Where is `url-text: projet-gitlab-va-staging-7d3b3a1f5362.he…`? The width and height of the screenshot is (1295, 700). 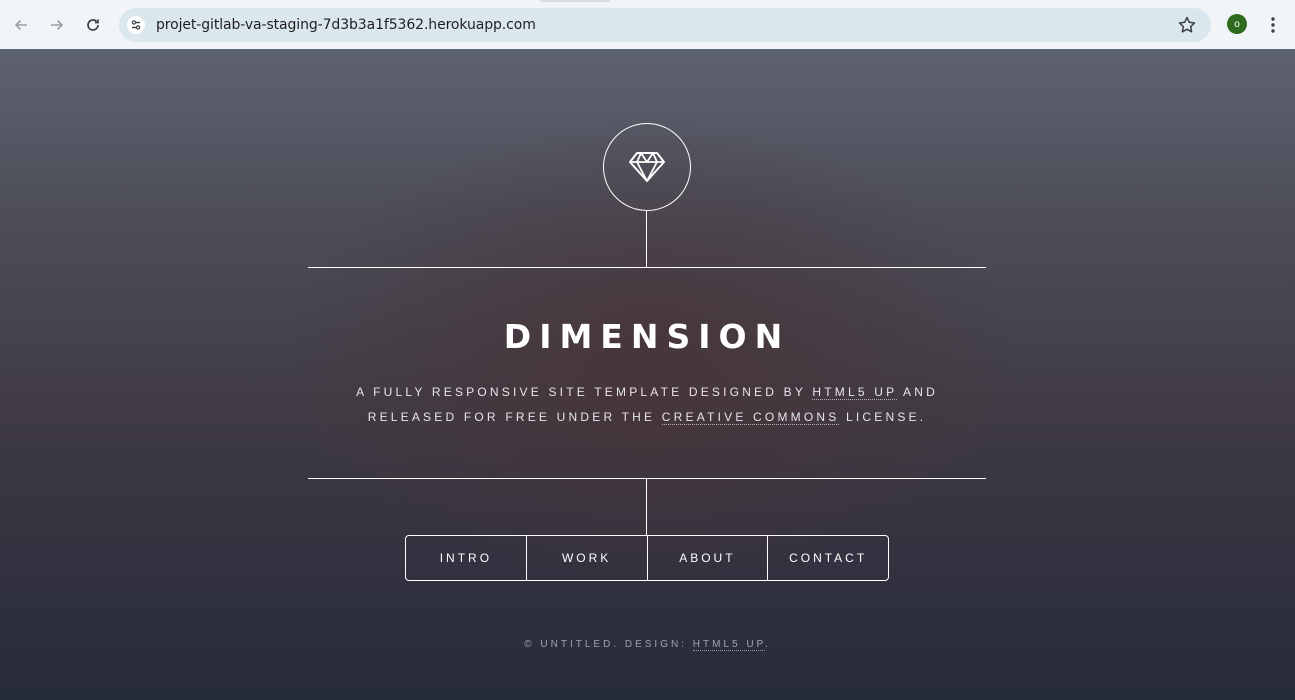 url-text: projet-gitlab-va-staging-7d3b3a1f5362.he… is located at coordinates (346, 25).